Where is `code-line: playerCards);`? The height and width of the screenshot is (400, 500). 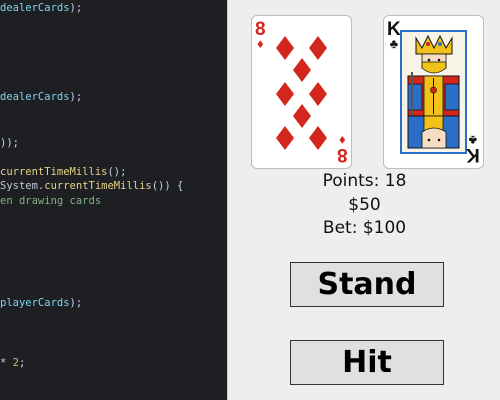 code-line: playerCards); is located at coordinates (41, 303).